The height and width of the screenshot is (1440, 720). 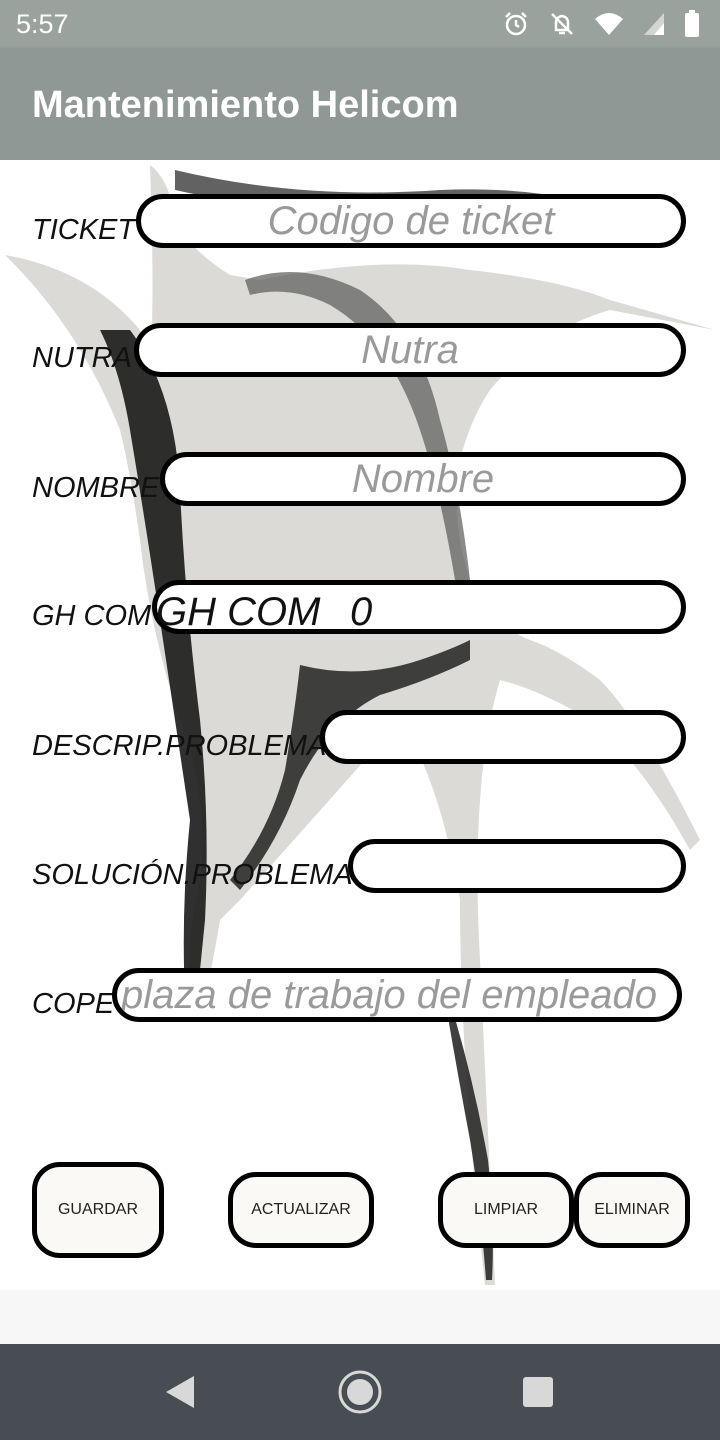 What do you see at coordinates (361, 612) in the screenshot?
I see `gh-com-number: 0` at bounding box center [361, 612].